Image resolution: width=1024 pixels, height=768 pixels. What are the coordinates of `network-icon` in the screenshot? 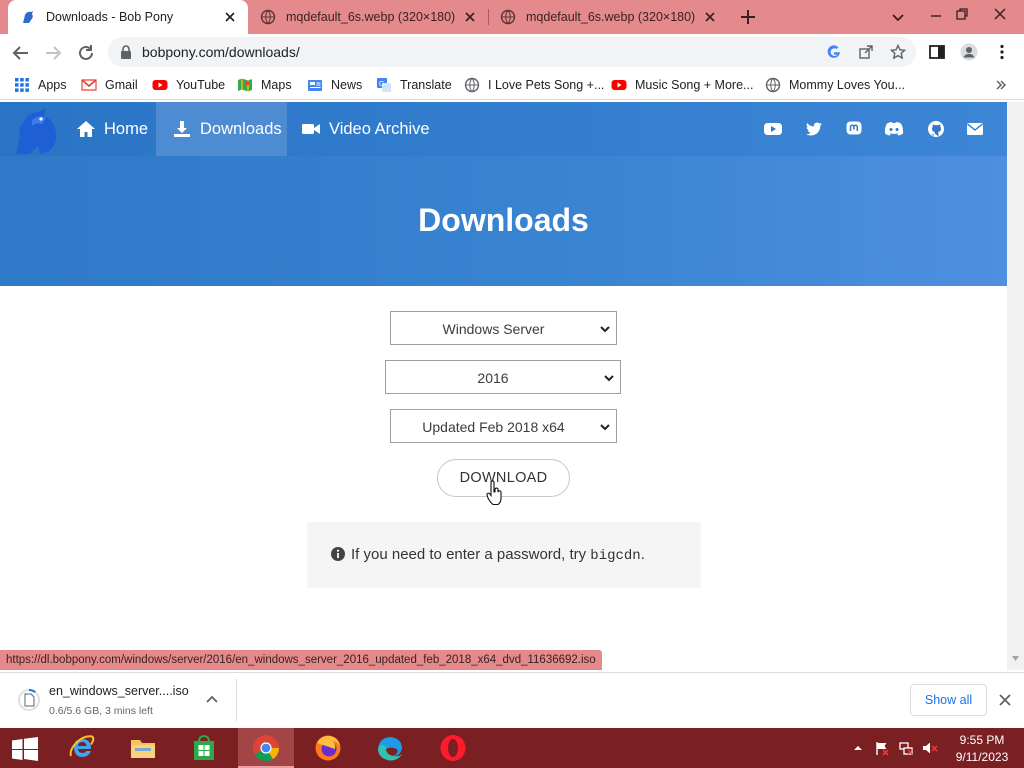 It's located at (906, 748).